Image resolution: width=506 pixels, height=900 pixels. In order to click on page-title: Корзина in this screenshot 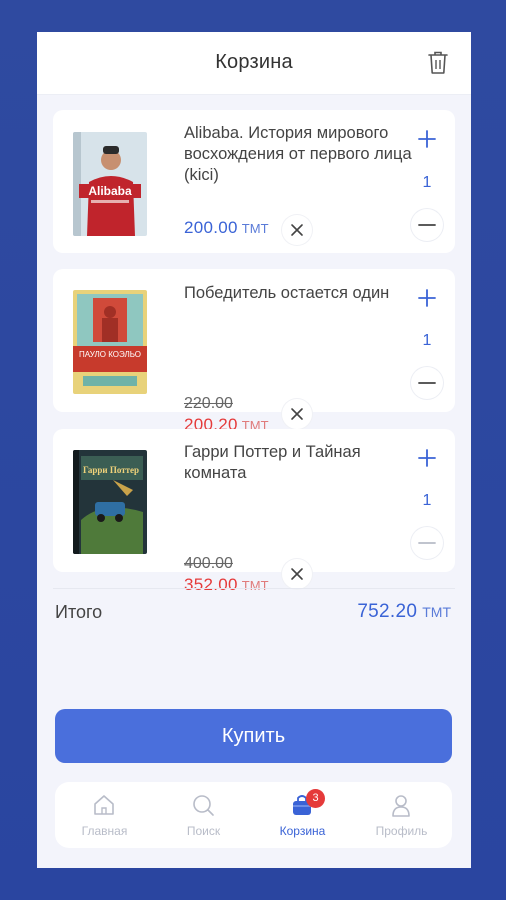, I will do `click(254, 62)`.